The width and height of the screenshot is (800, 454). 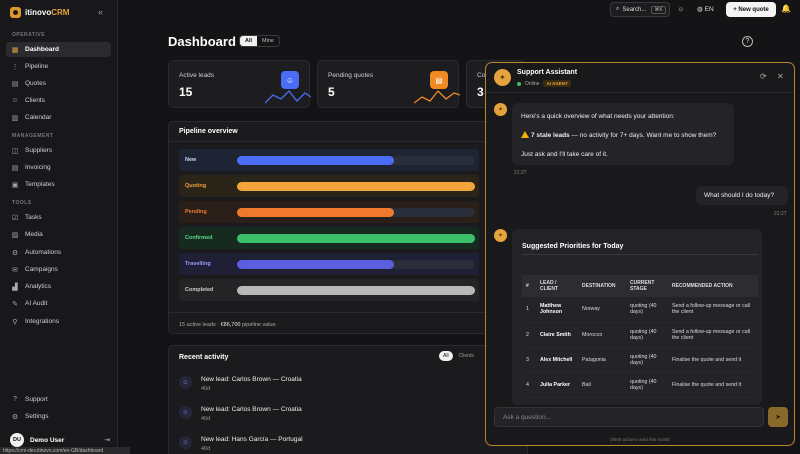 I want to click on sidebar-item-integrations: ⚲ Integrations, so click(x=58, y=321).